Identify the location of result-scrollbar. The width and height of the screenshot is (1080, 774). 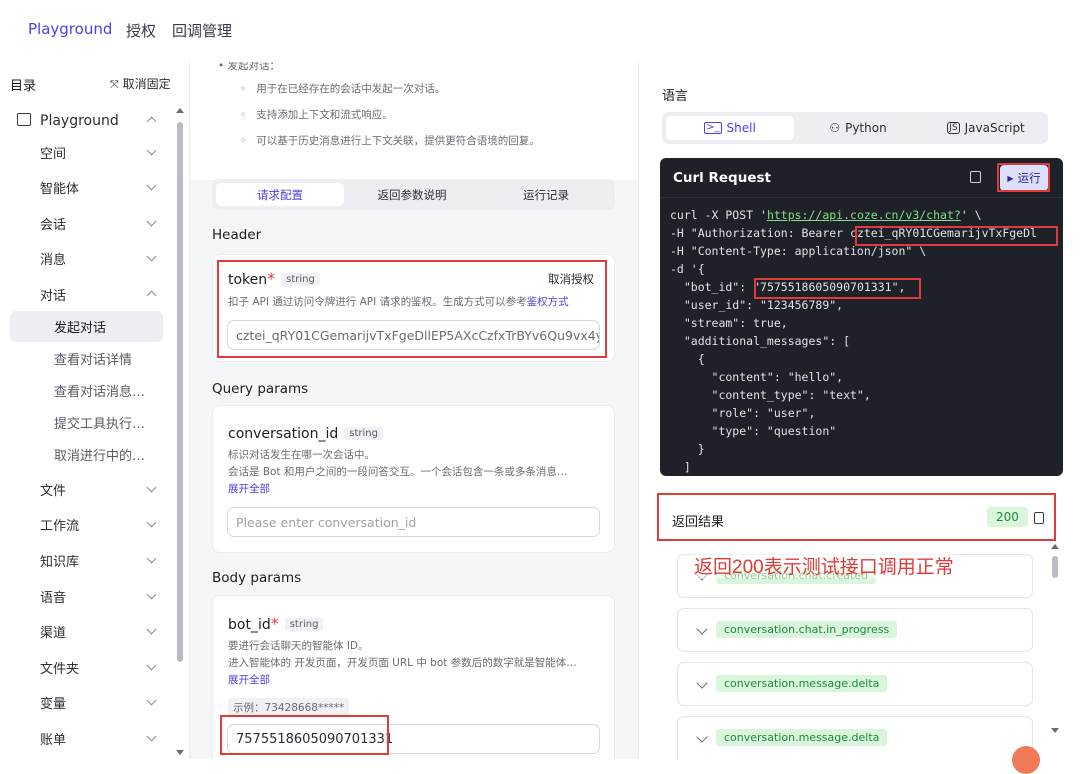
(1055, 567).